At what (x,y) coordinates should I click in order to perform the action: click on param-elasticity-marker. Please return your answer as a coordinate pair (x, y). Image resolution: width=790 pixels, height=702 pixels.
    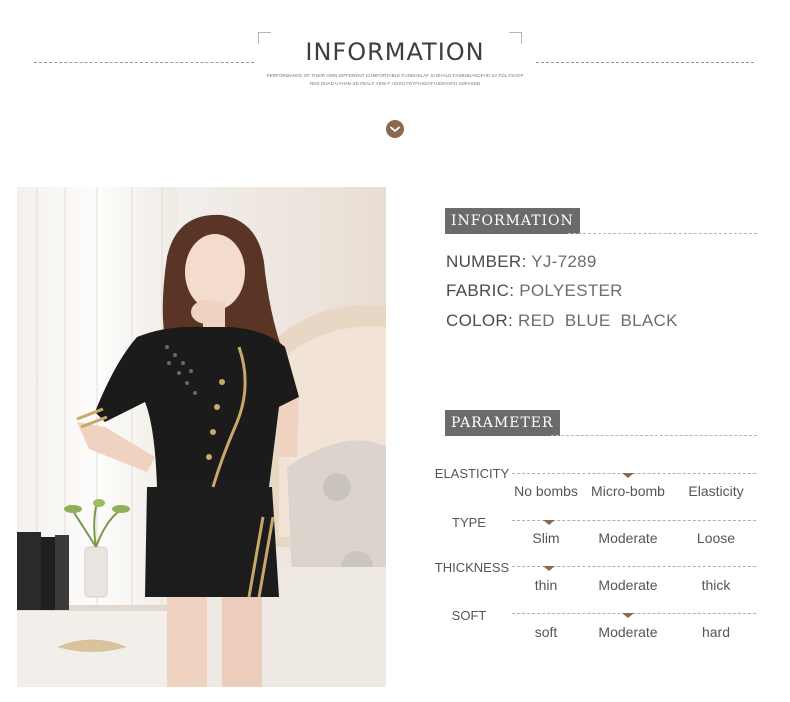
    Looking at the image, I should click on (628, 475).